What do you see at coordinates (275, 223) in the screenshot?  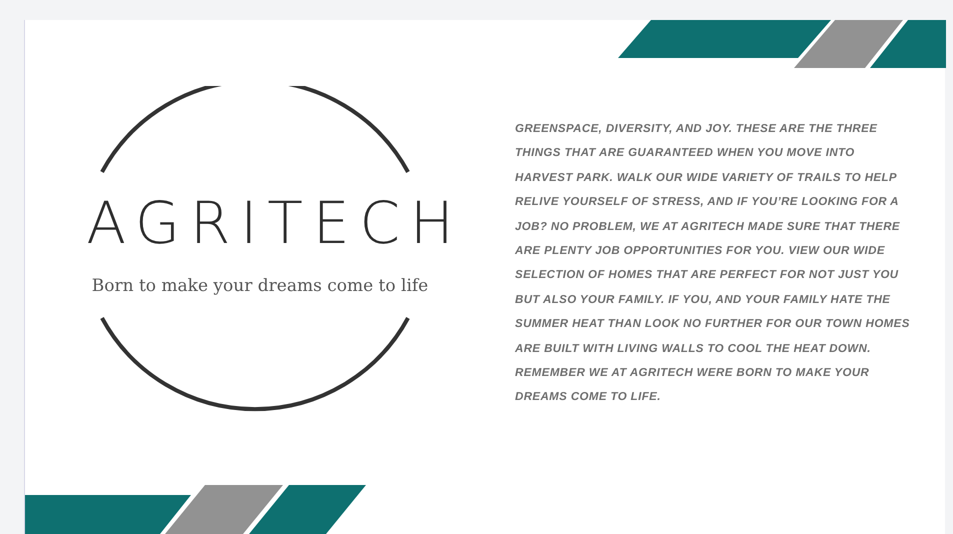 I see `logo-wordmark: AGRITECH` at bounding box center [275, 223].